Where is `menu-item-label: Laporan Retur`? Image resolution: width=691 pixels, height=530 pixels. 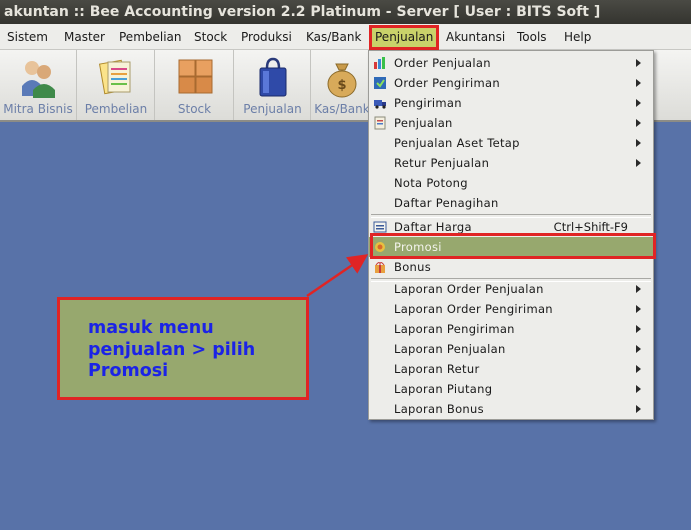 menu-item-label: Laporan Retur is located at coordinates (437, 369).